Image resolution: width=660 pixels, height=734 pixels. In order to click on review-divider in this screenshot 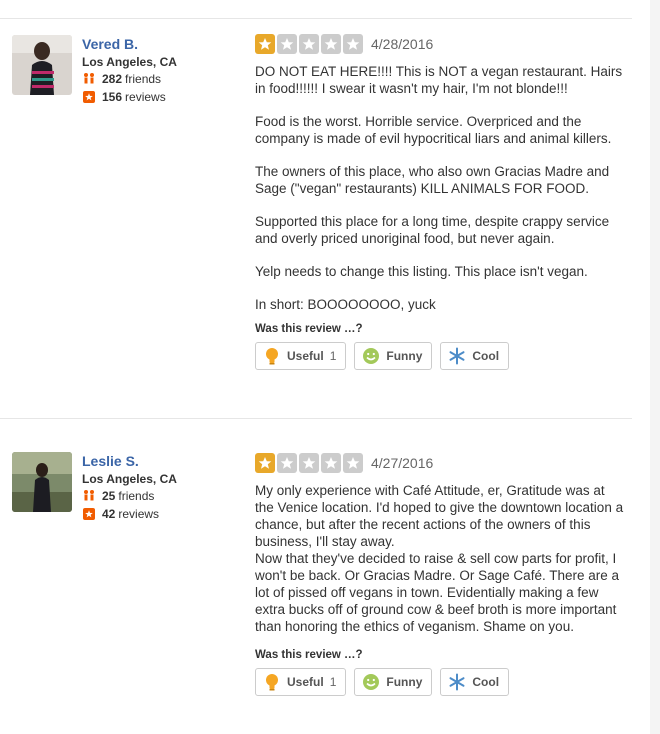, I will do `click(316, 418)`.